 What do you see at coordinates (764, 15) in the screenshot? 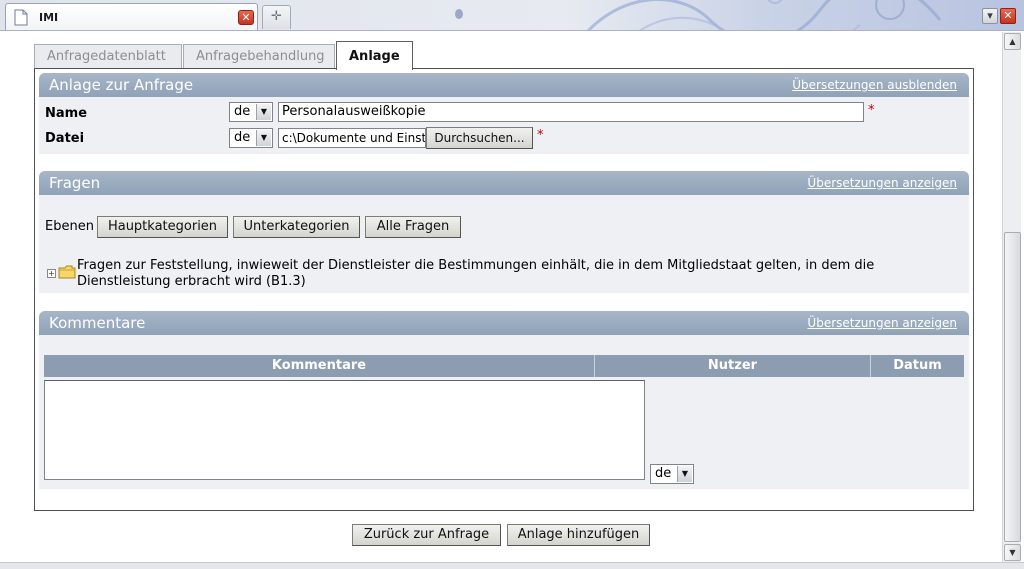
I see `decorative-swirl-background` at bounding box center [764, 15].